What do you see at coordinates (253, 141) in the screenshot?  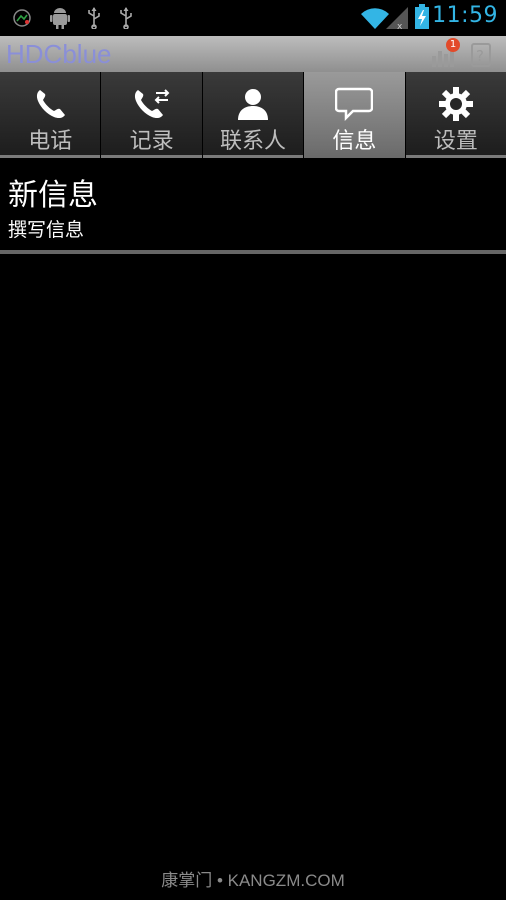 I see `tab-label: 联系人` at bounding box center [253, 141].